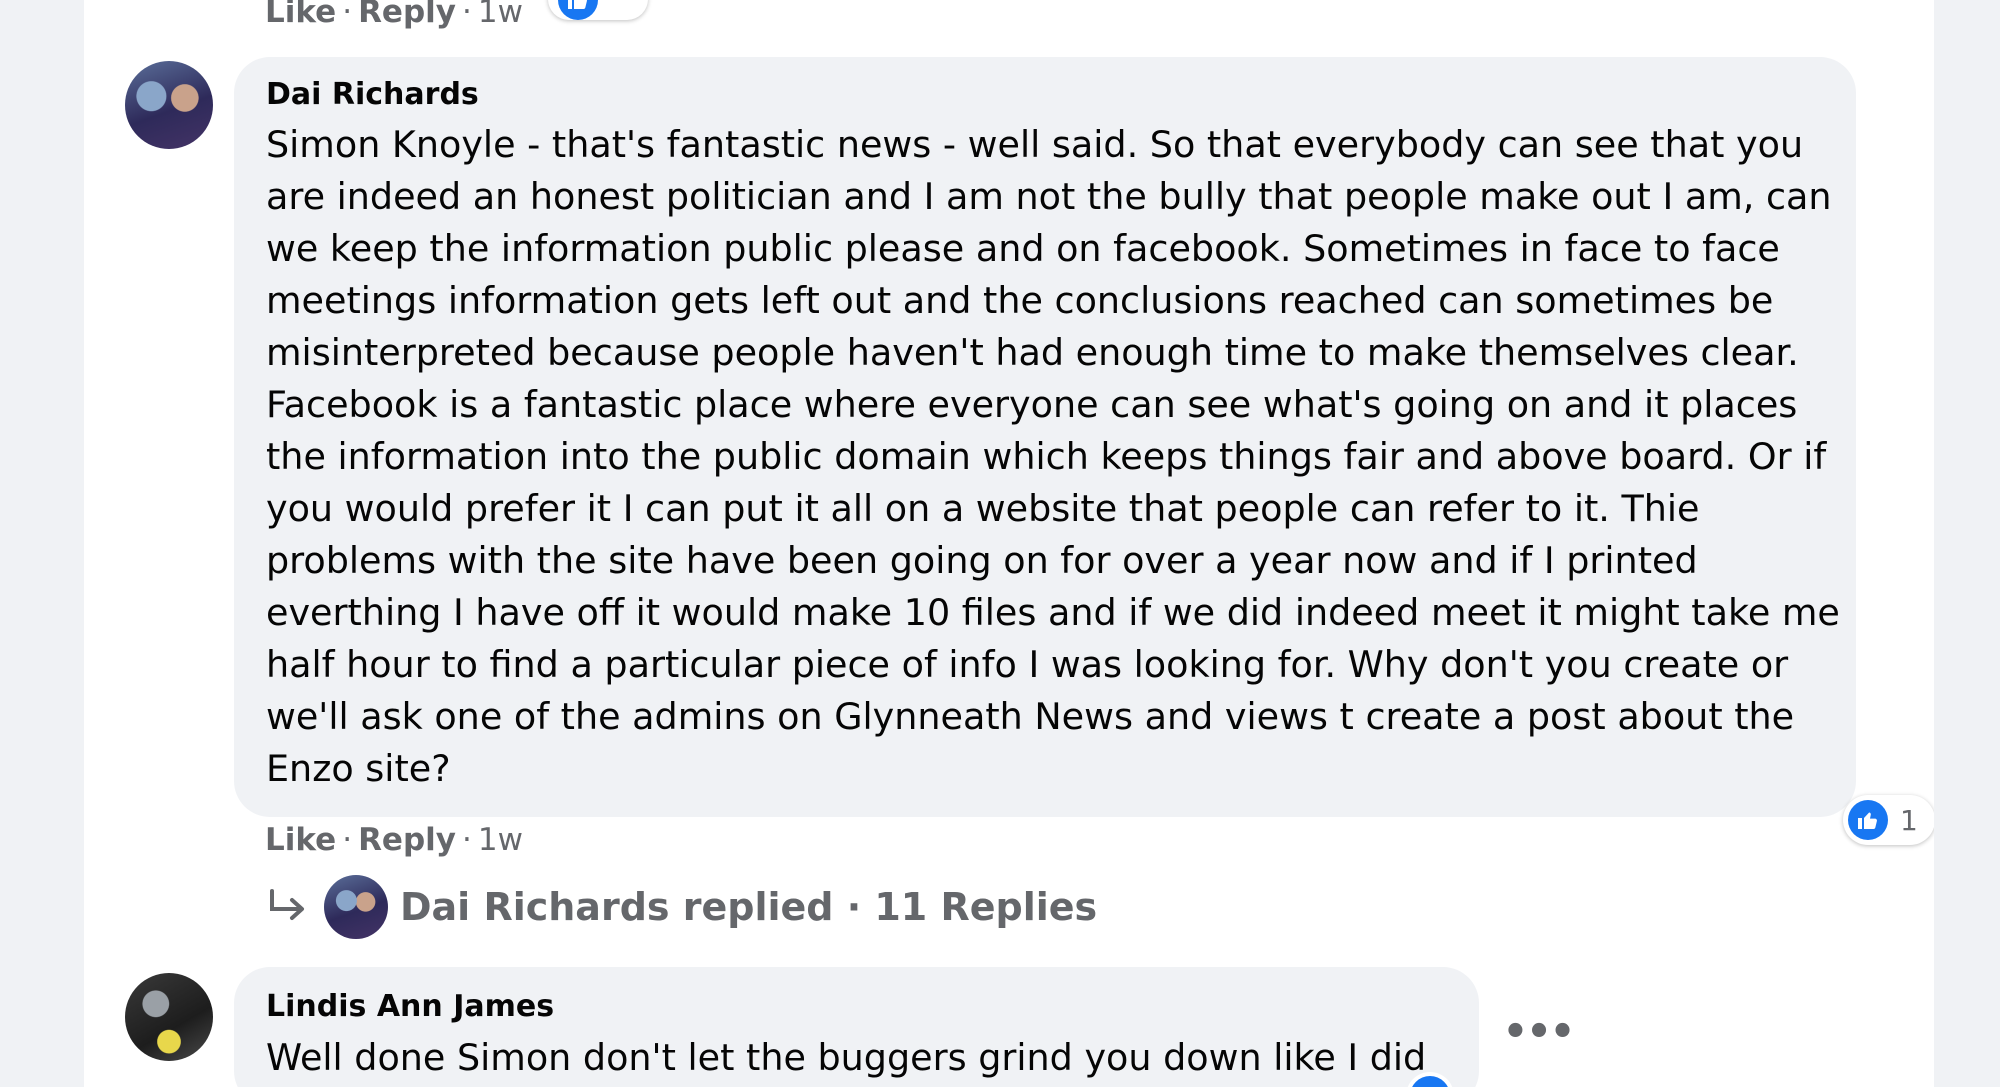 Image resolution: width=2000 pixels, height=1087 pixels. I want to click on reply-arrow-icon, so click(287, 904).